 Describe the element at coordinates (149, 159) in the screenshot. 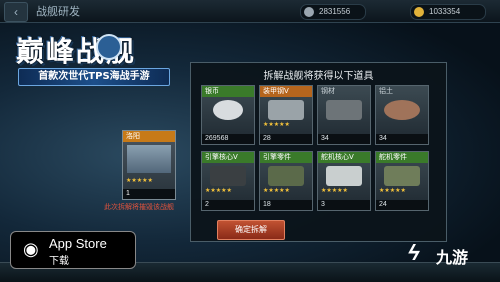

I see `ship-image` at that location.